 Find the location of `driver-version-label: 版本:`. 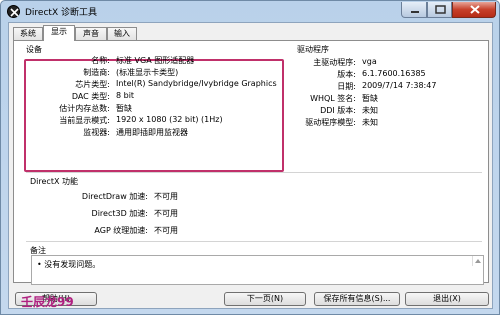

driver-version-label: 版本: is located at coordinates (346, 74).